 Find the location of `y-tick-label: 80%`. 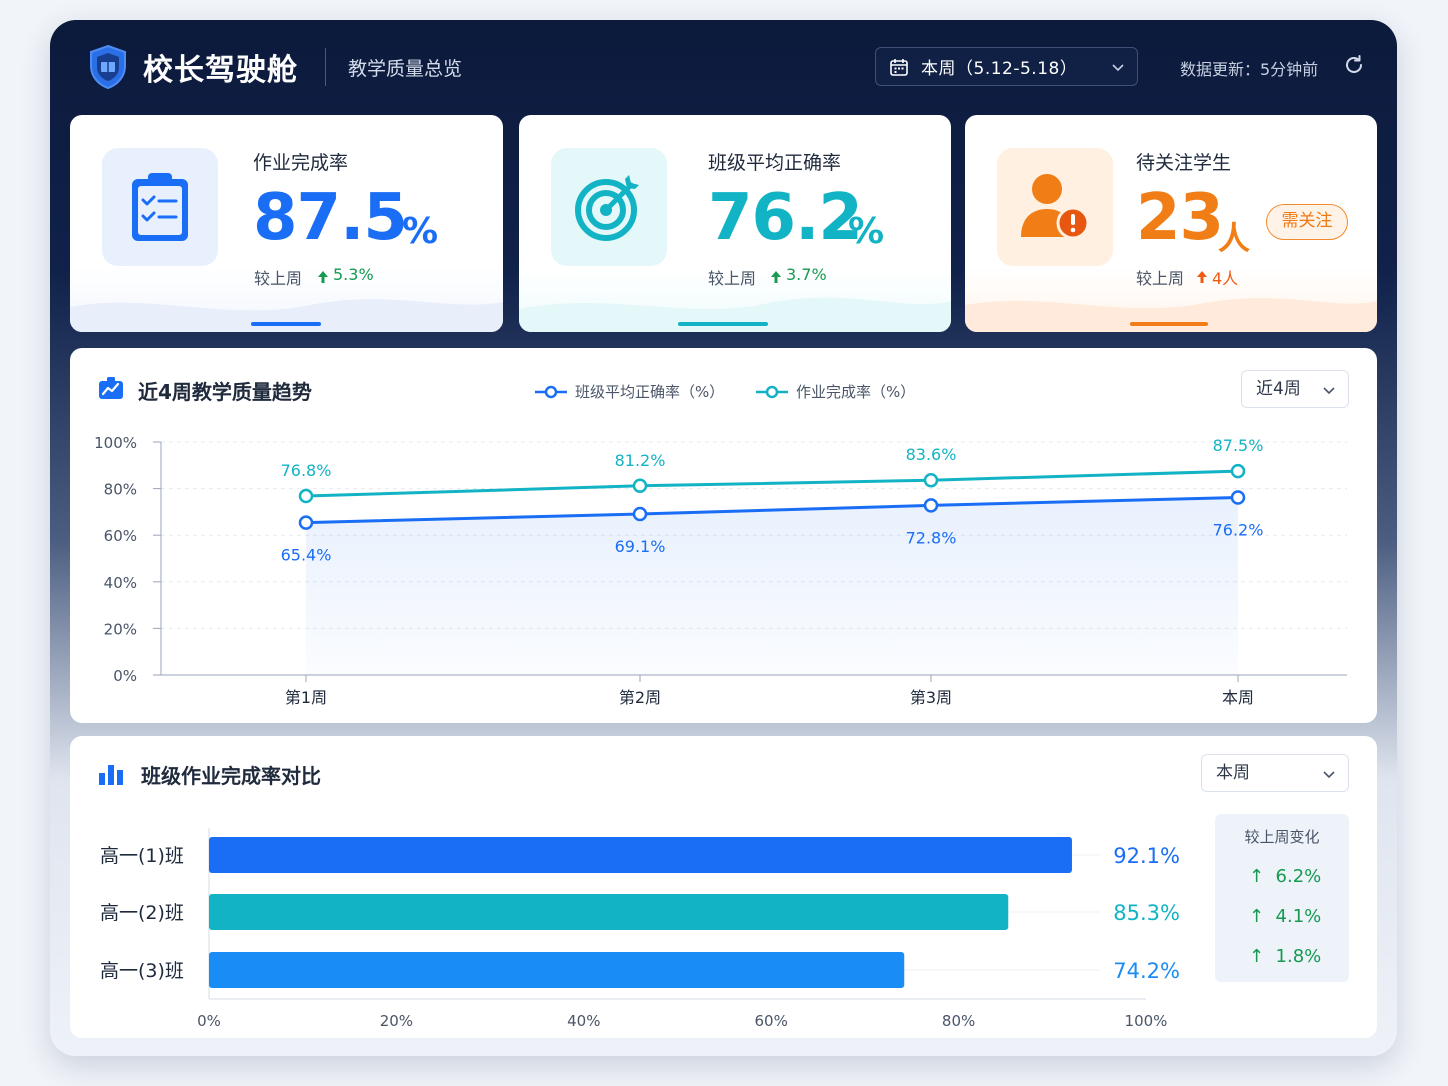

y-tick-label: 80% is located at coordinates (120, 490).